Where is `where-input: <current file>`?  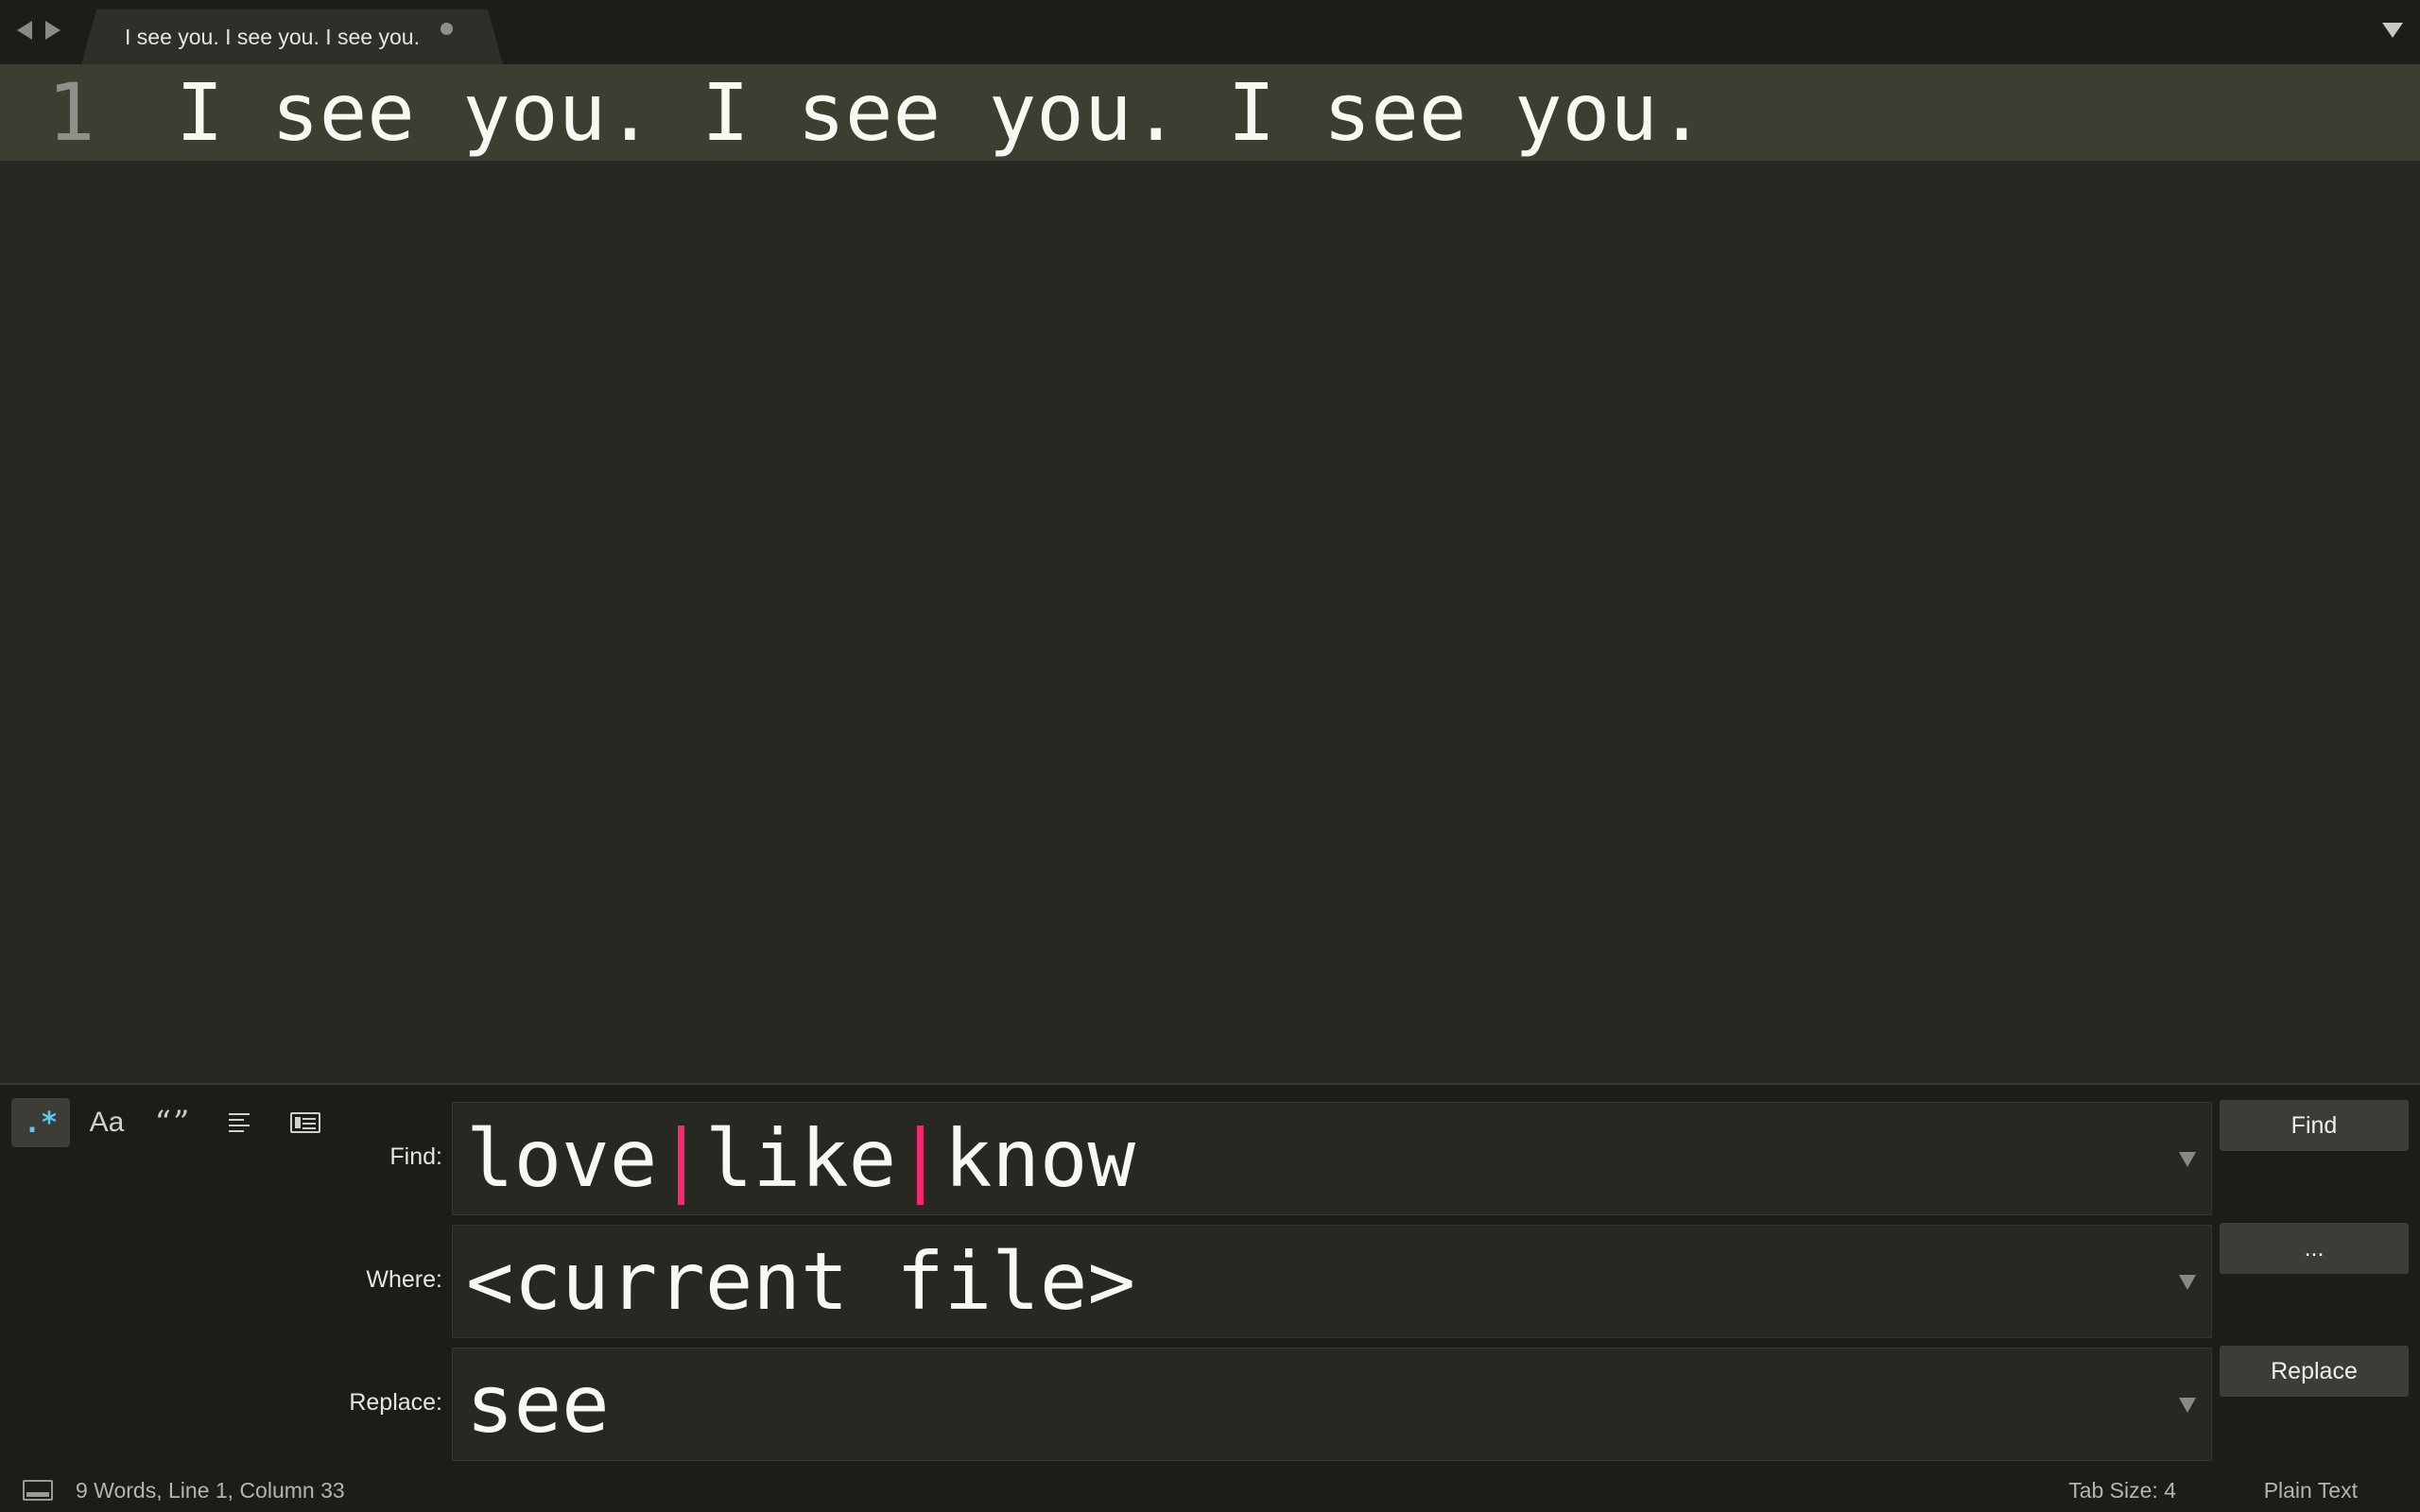 where-input: <current file> is located at coordinates (1332, 1281).